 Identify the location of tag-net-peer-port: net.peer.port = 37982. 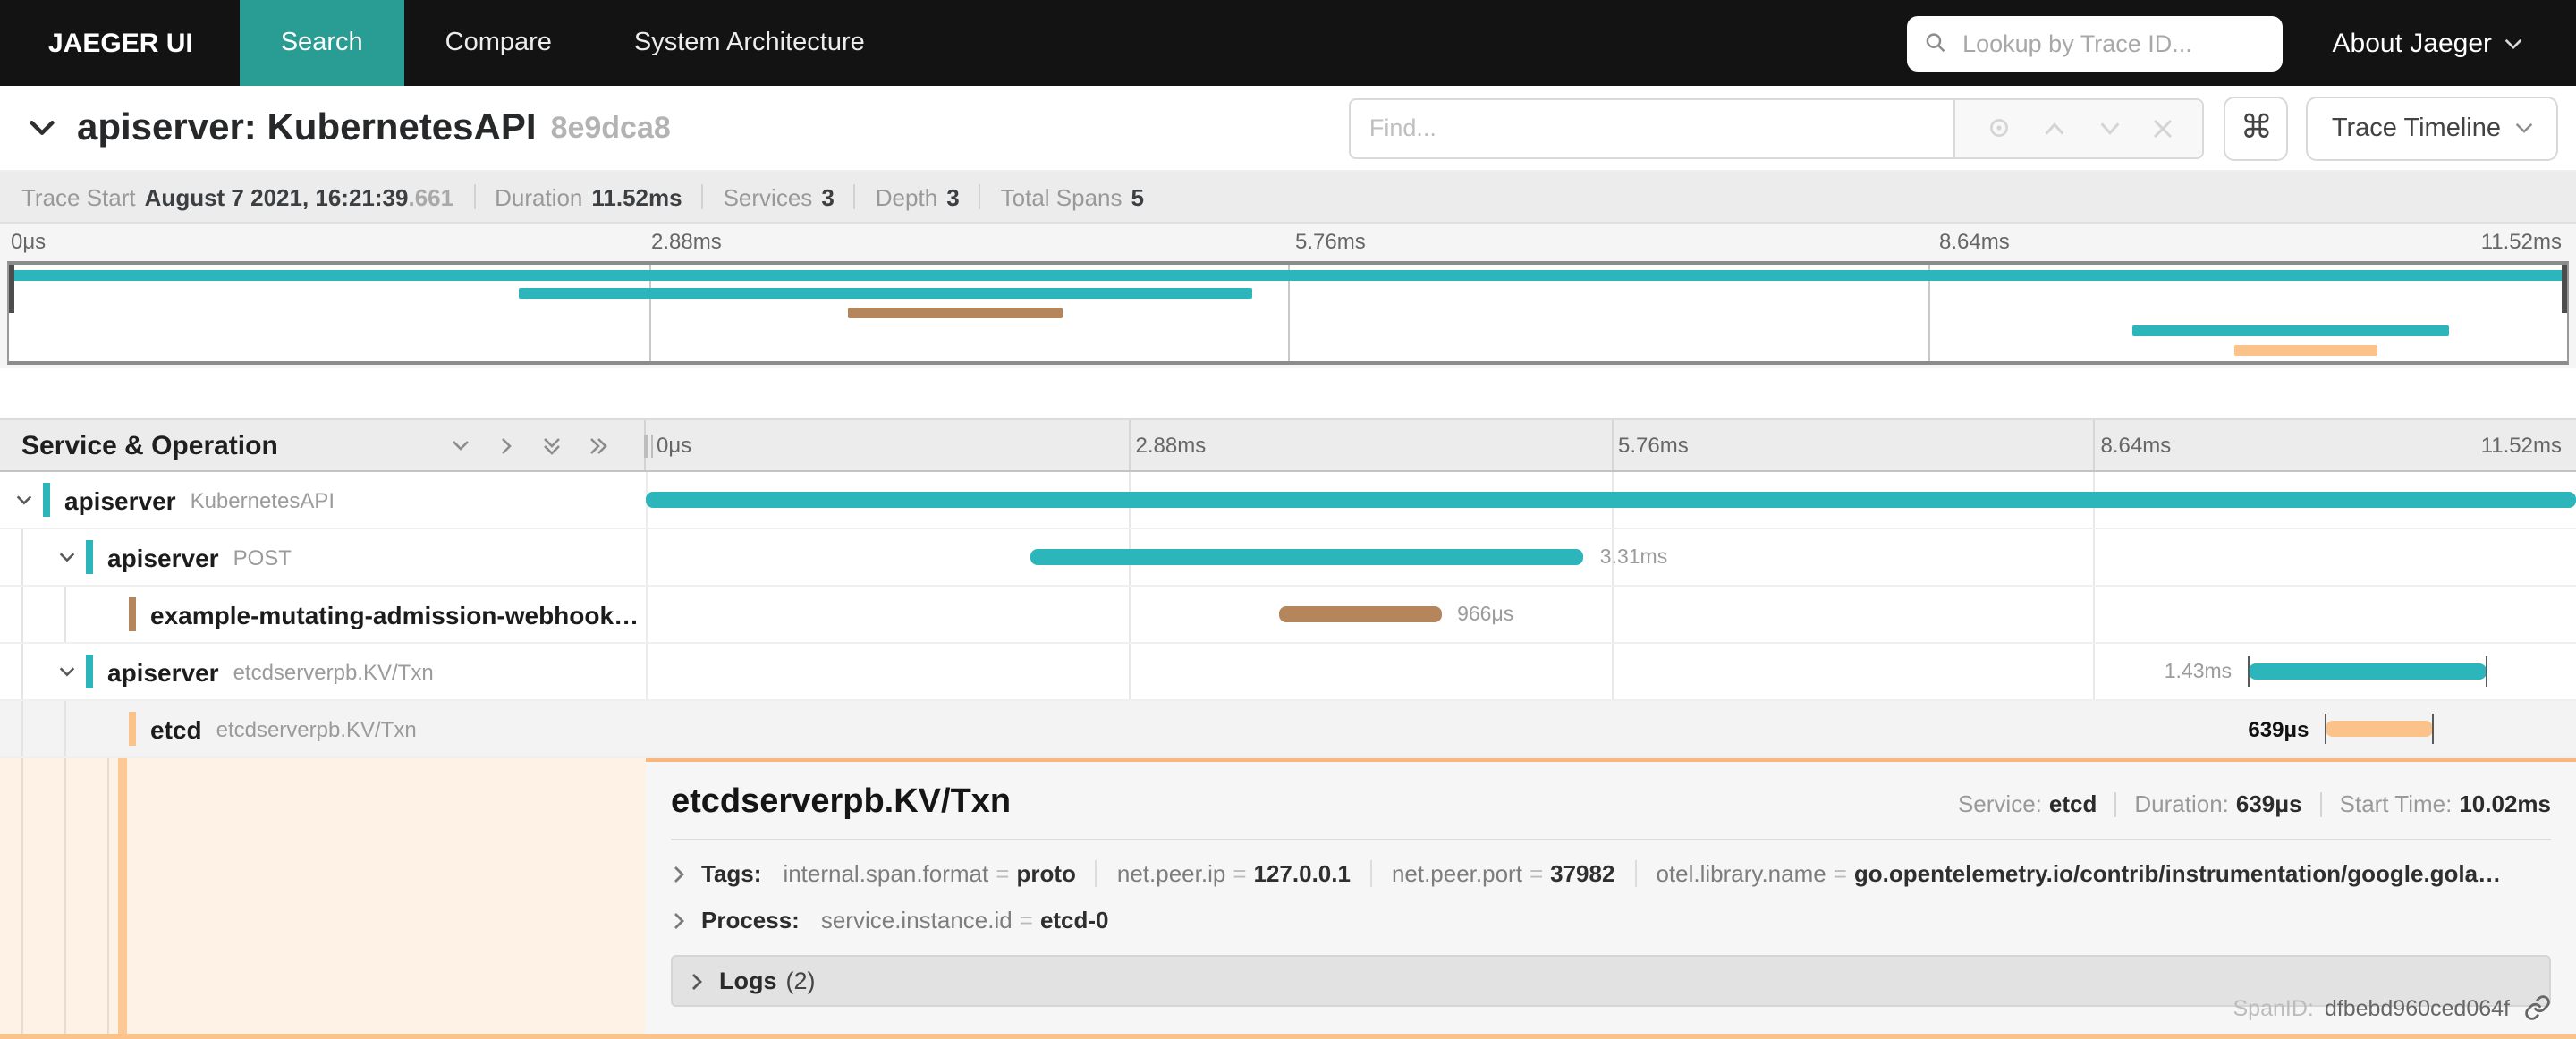
(1492, 873).